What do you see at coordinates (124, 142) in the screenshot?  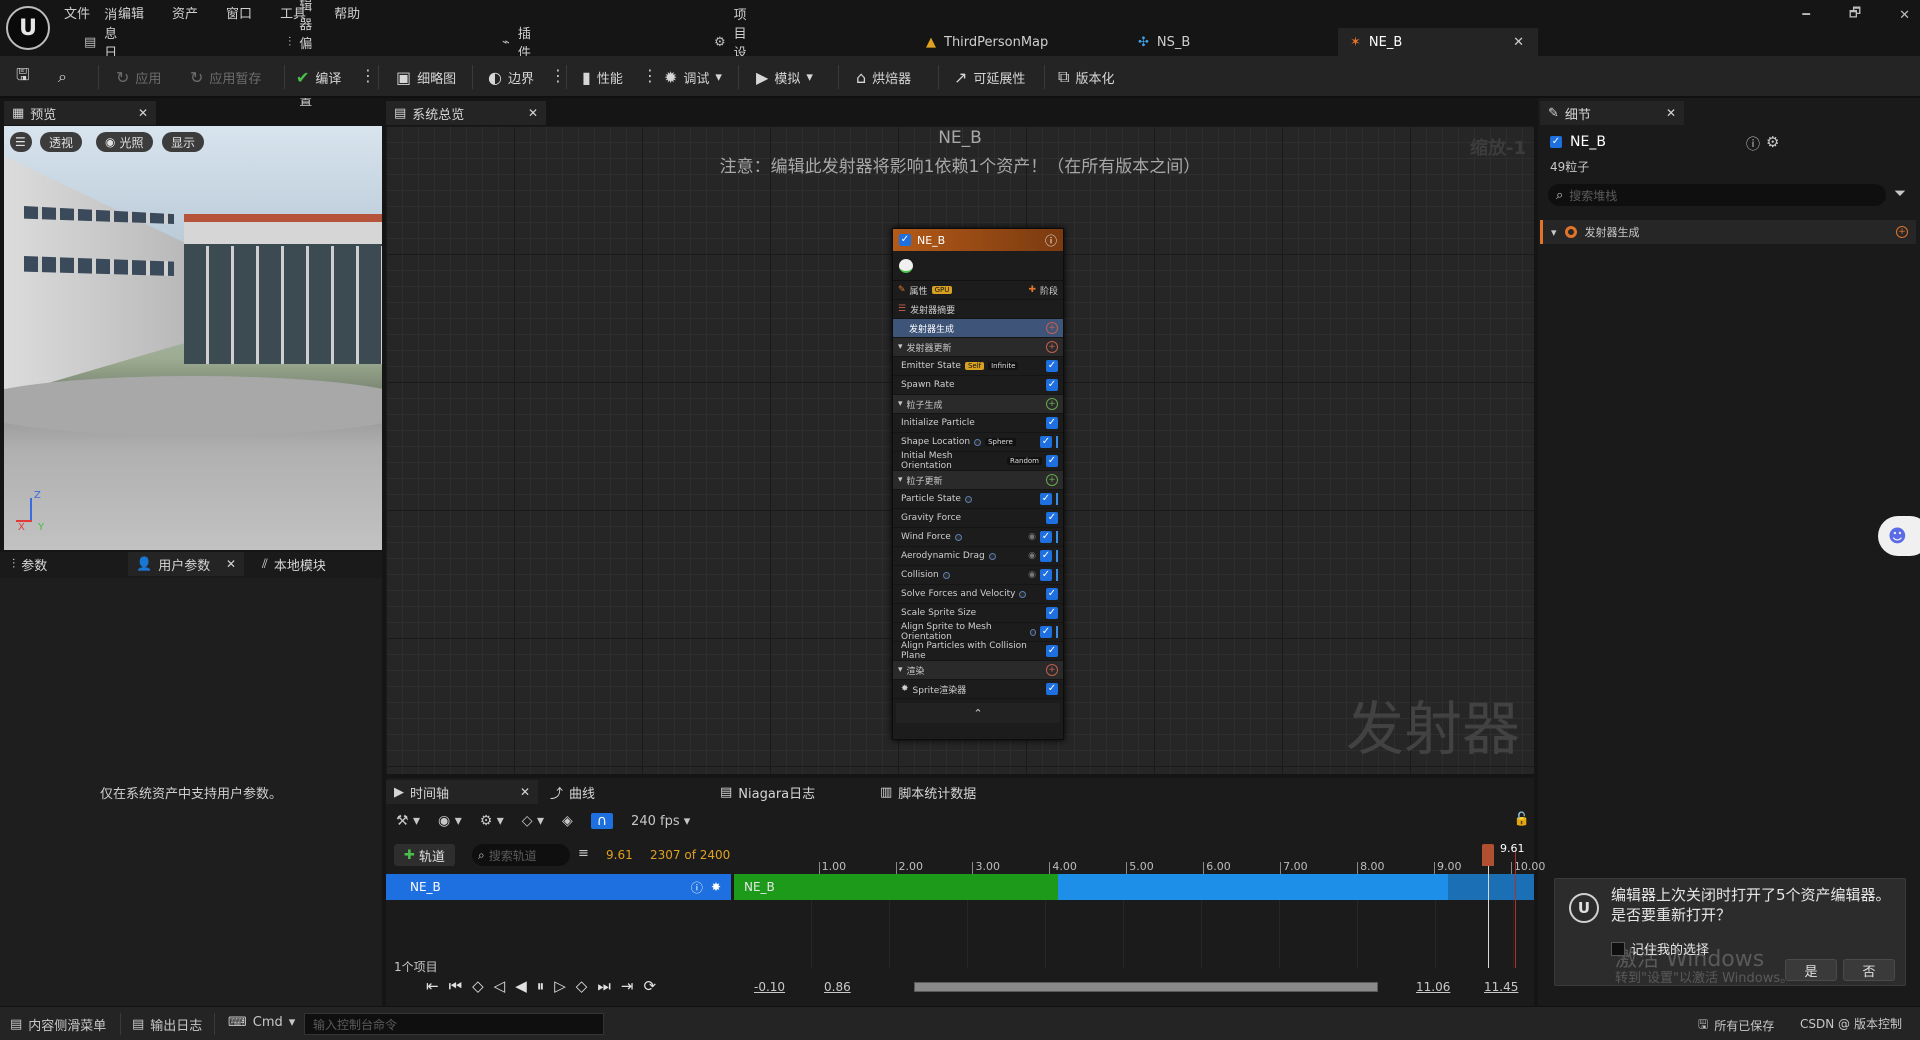 I see `lit-button: ◉ 光照` at bounding box center [124, 142].